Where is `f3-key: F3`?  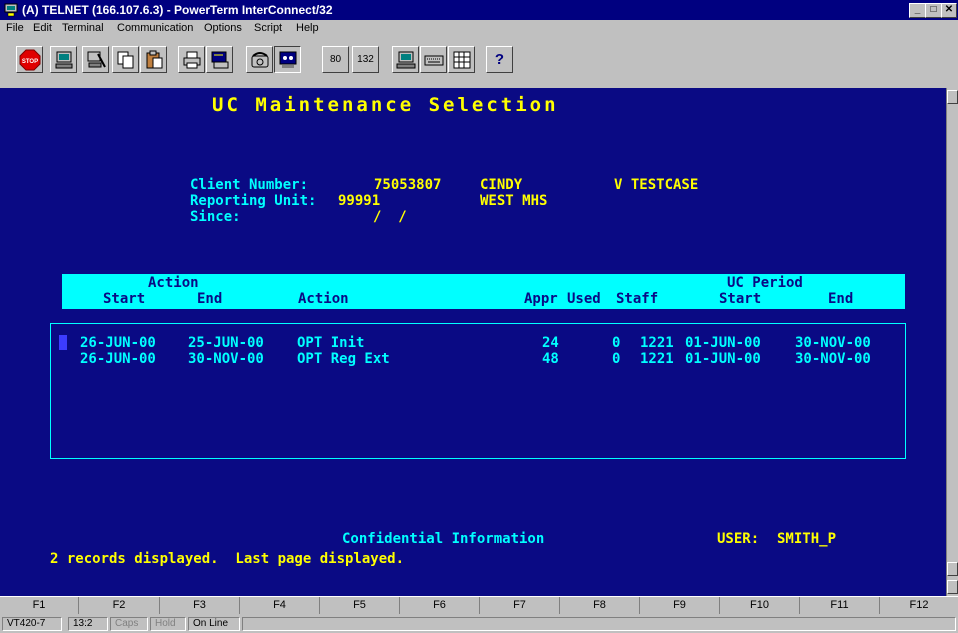 f3-key: F3 is located at coordinates (200, 605).